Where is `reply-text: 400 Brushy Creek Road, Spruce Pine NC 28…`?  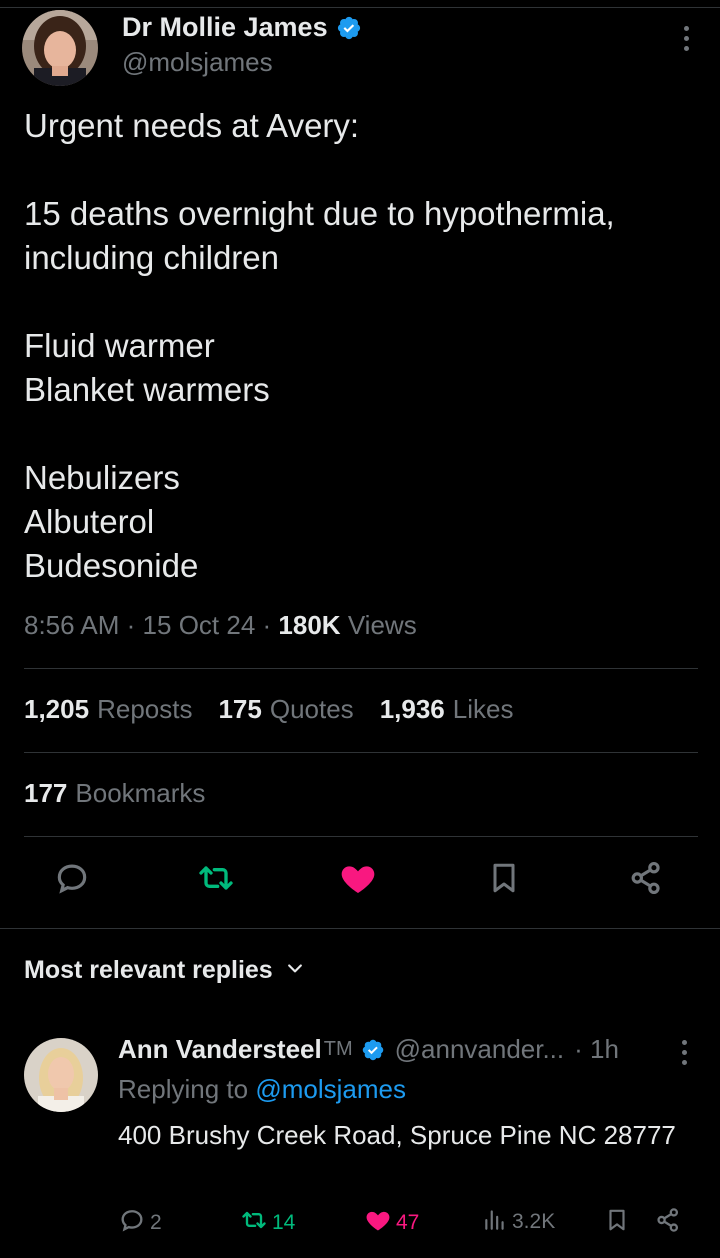
reply-text: 400 Brushy Creek Road, Spruce Pine NC 28… is located at coordinates (397, 1135).